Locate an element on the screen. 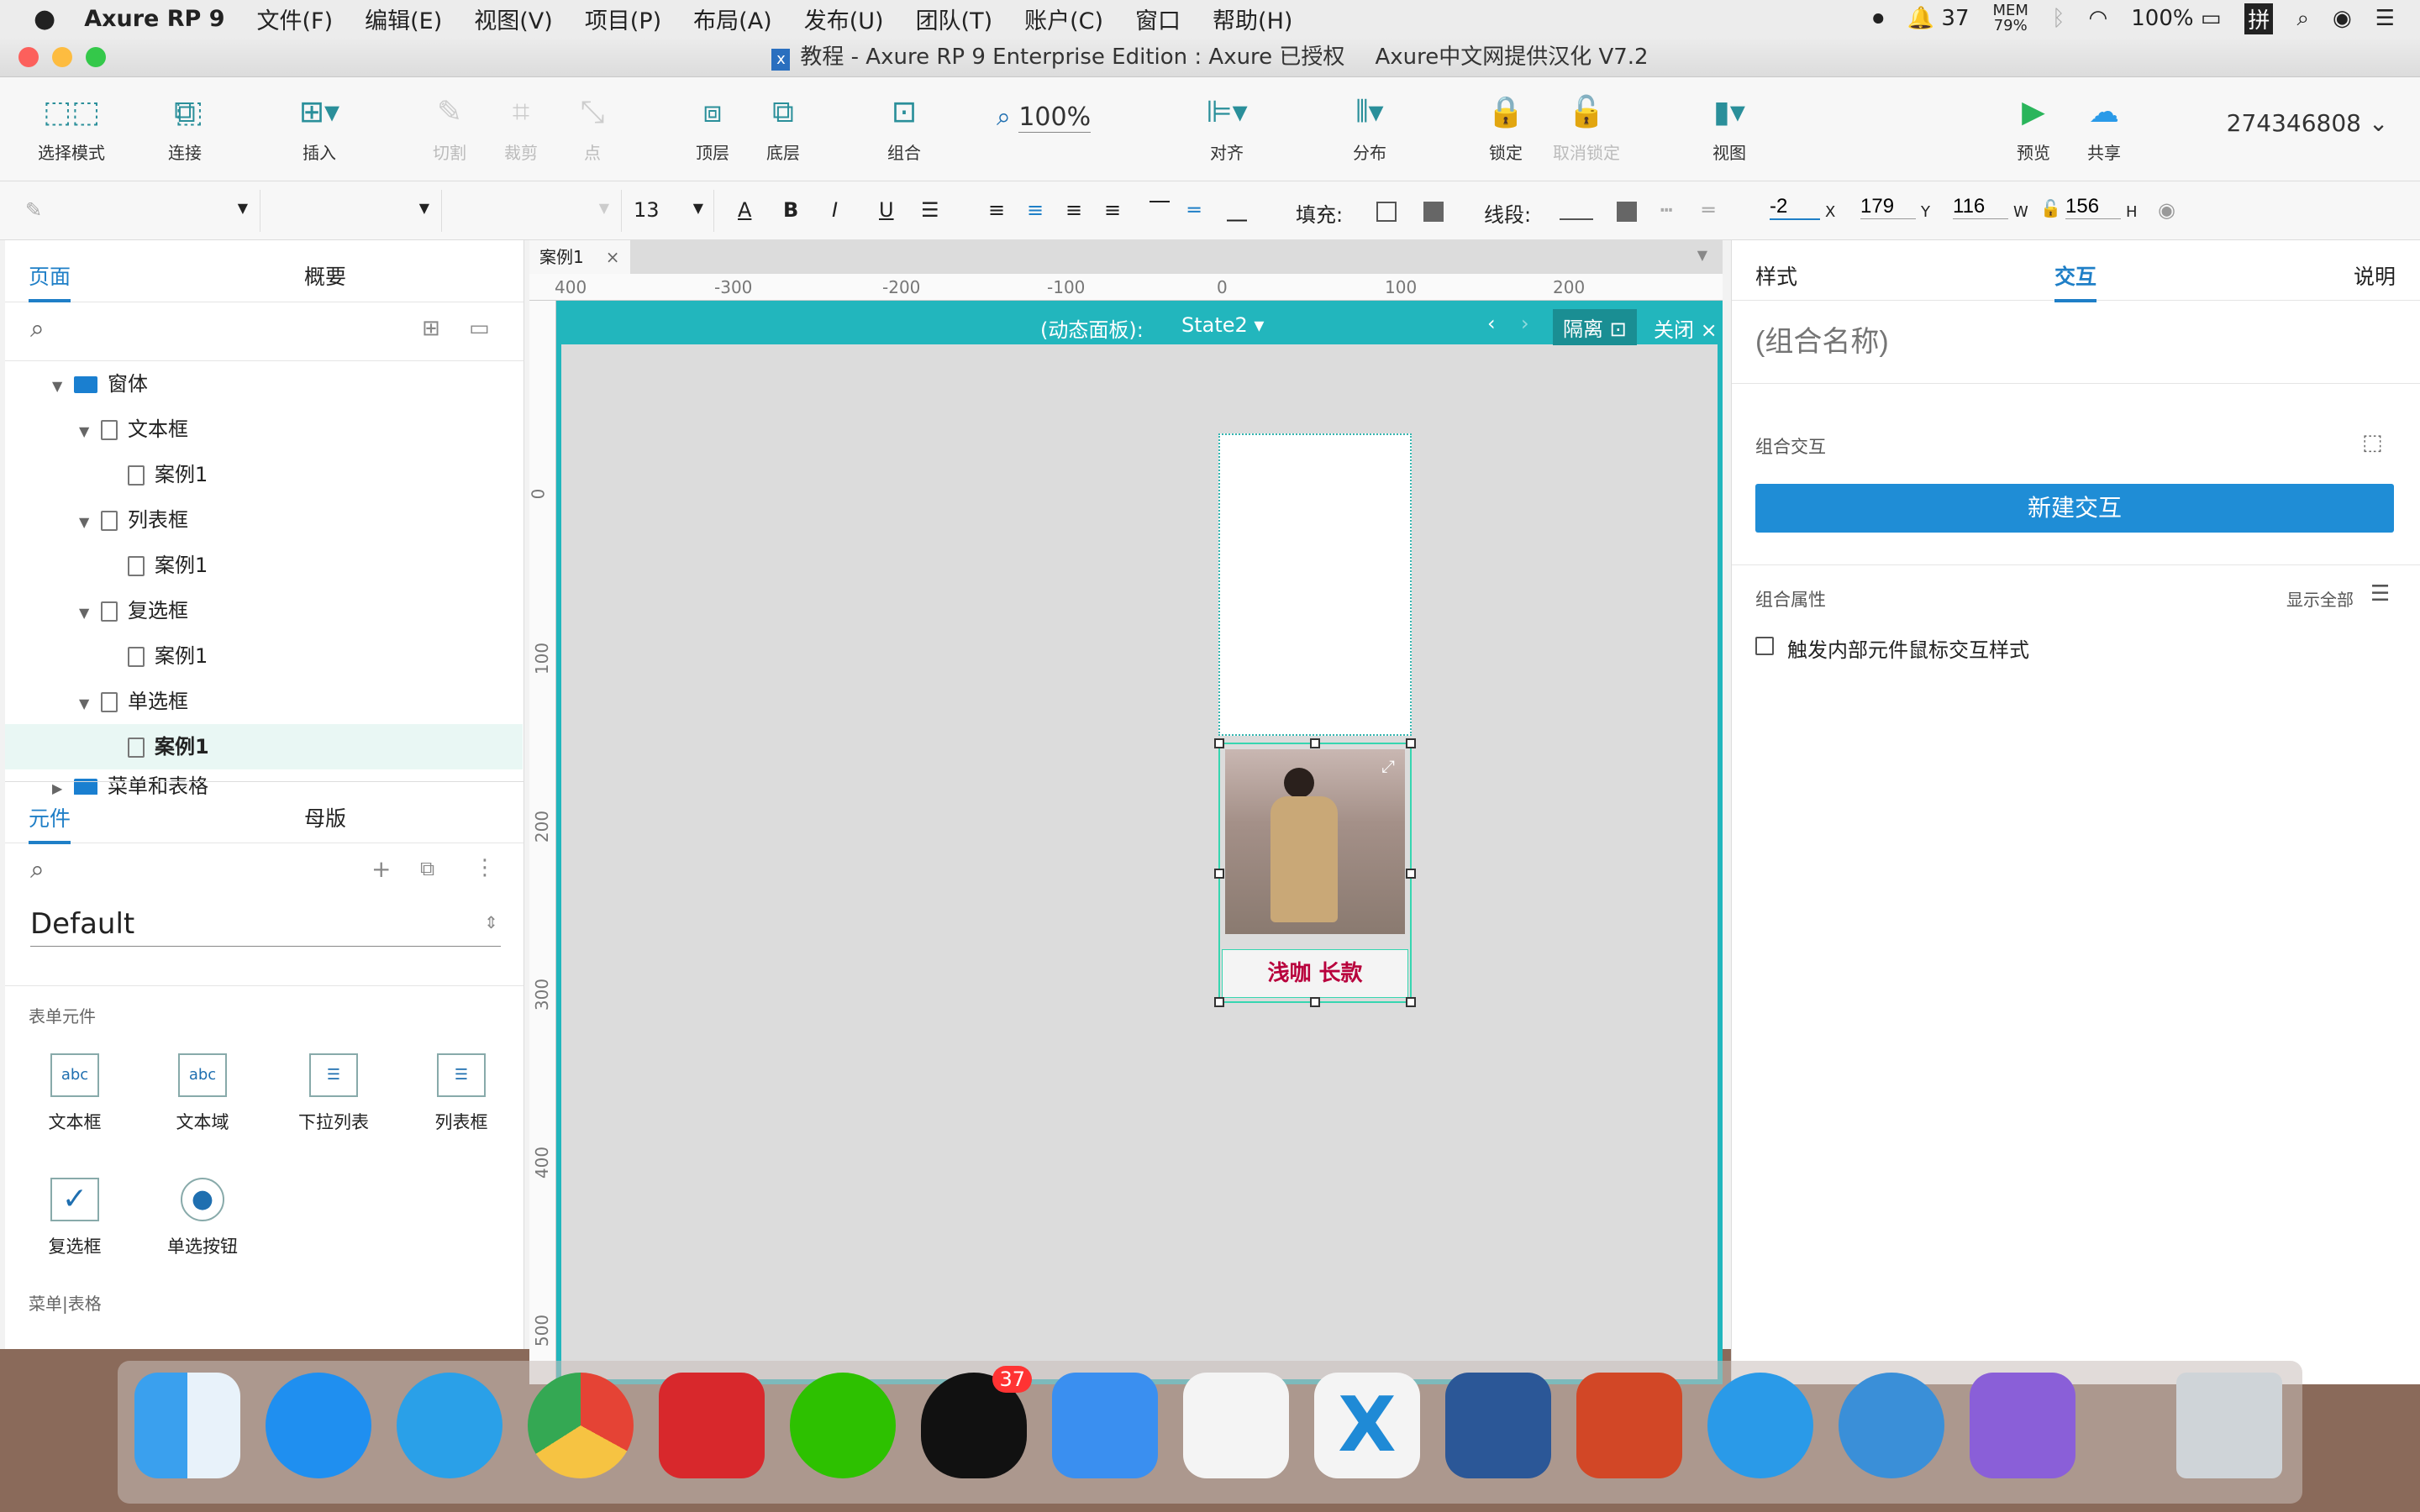  product-caption: 浅咖 长款 is located at coordinates (1315, 973).